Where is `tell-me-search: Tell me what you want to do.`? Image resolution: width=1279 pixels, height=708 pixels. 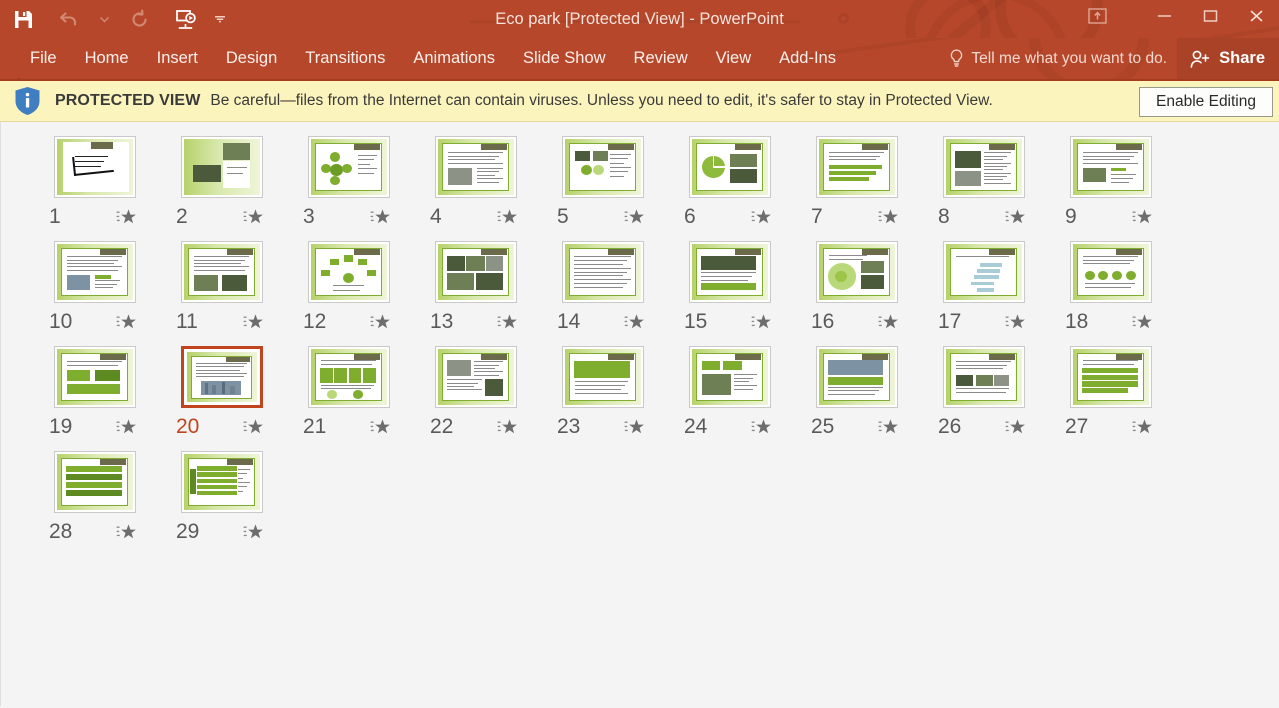
tell-me-search: Tell me what you want to do. is located at coordinates (1058, 58).